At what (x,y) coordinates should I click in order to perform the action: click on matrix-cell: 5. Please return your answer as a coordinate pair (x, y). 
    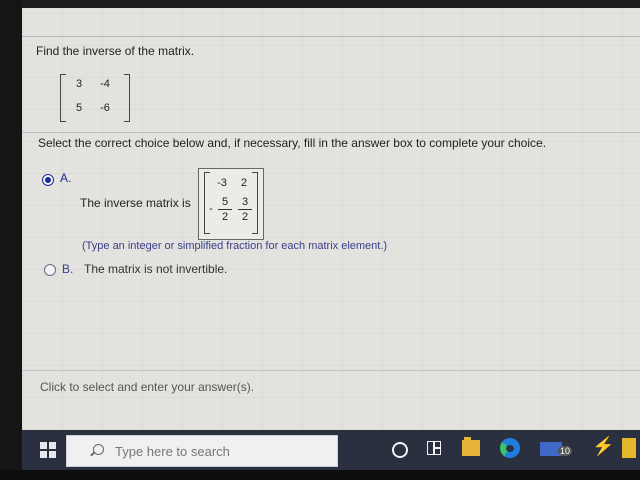
    Looking at the image, I should click on (79, 108).